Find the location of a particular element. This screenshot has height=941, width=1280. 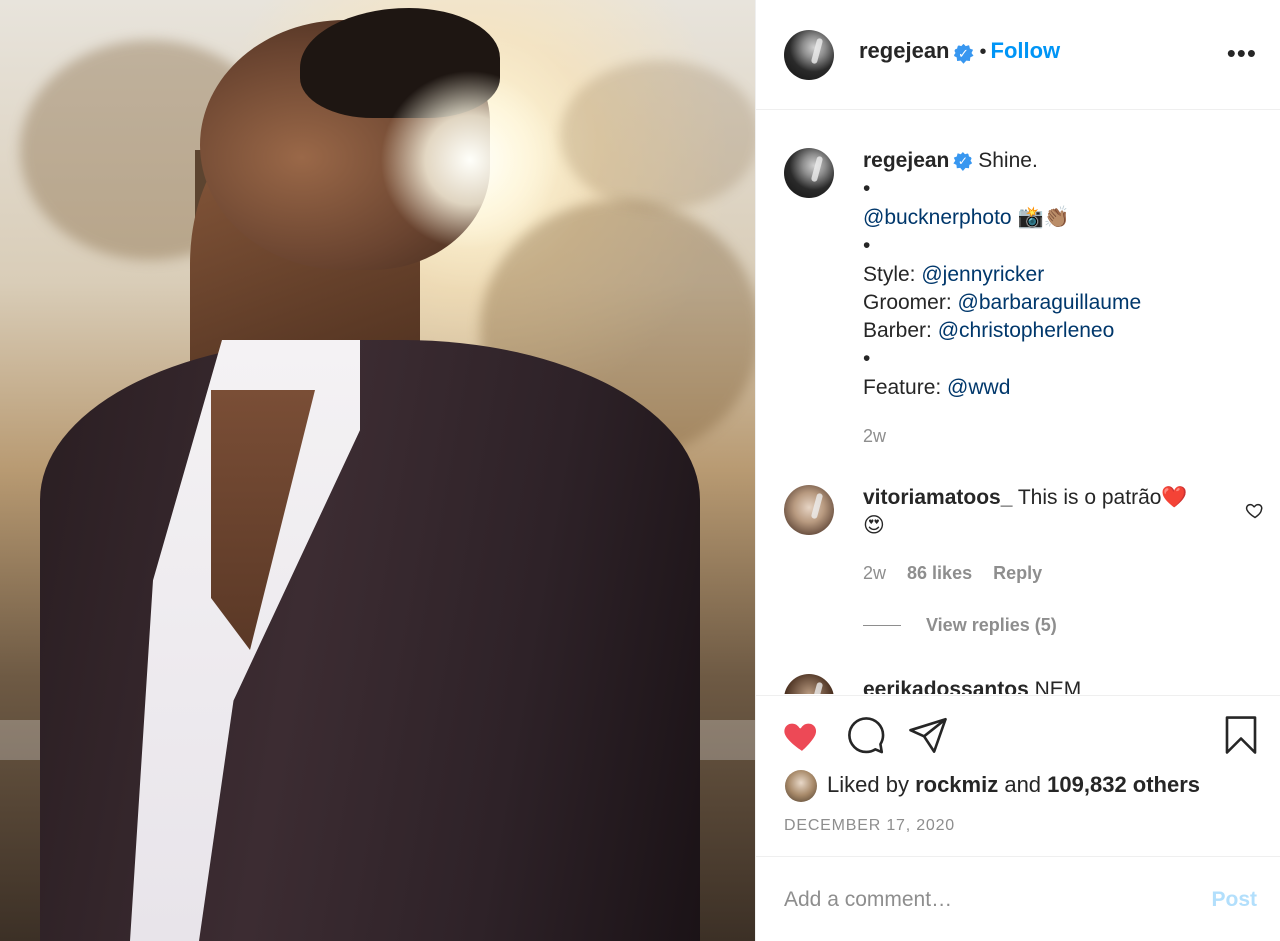

post-date: DECEMBER 17, 2020 is located at coordinates (869, 826).